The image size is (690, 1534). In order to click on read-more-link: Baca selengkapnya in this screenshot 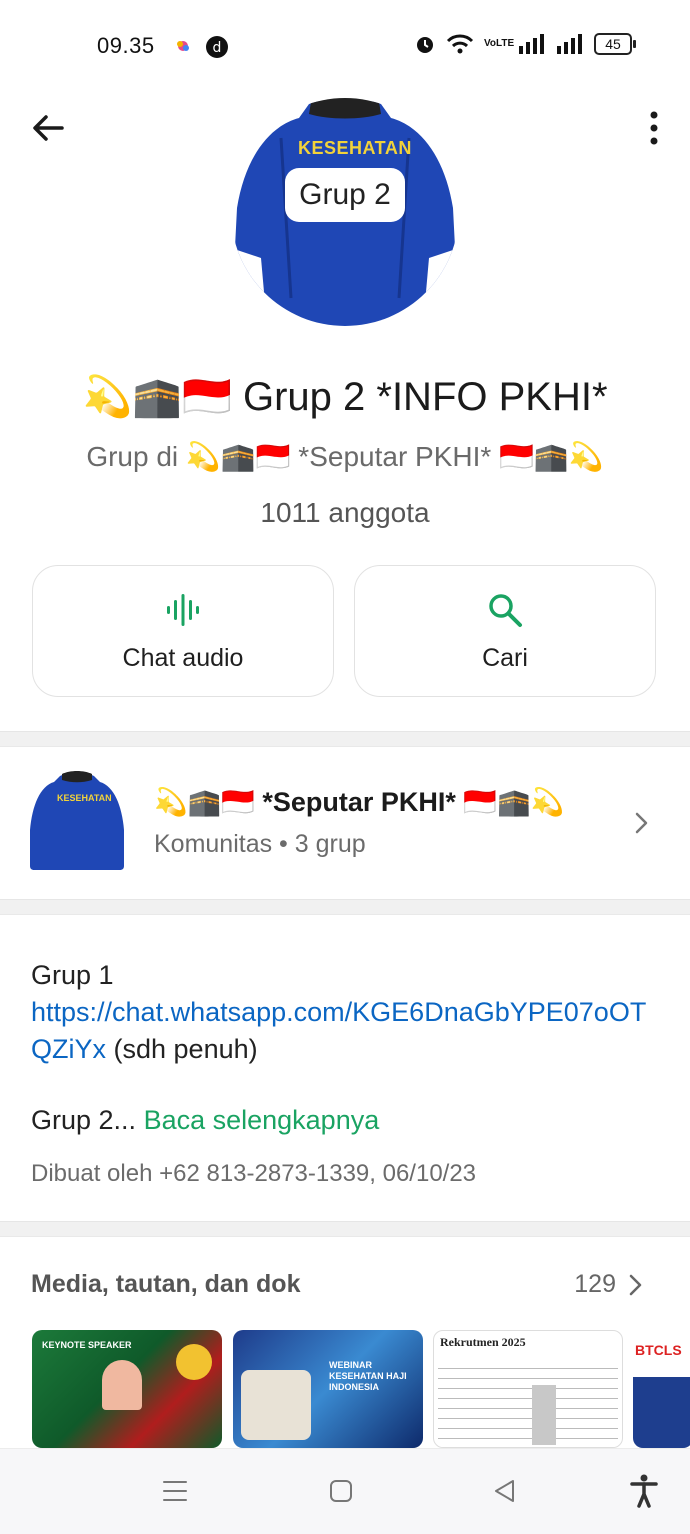, I will do `click(262, 1120)`.